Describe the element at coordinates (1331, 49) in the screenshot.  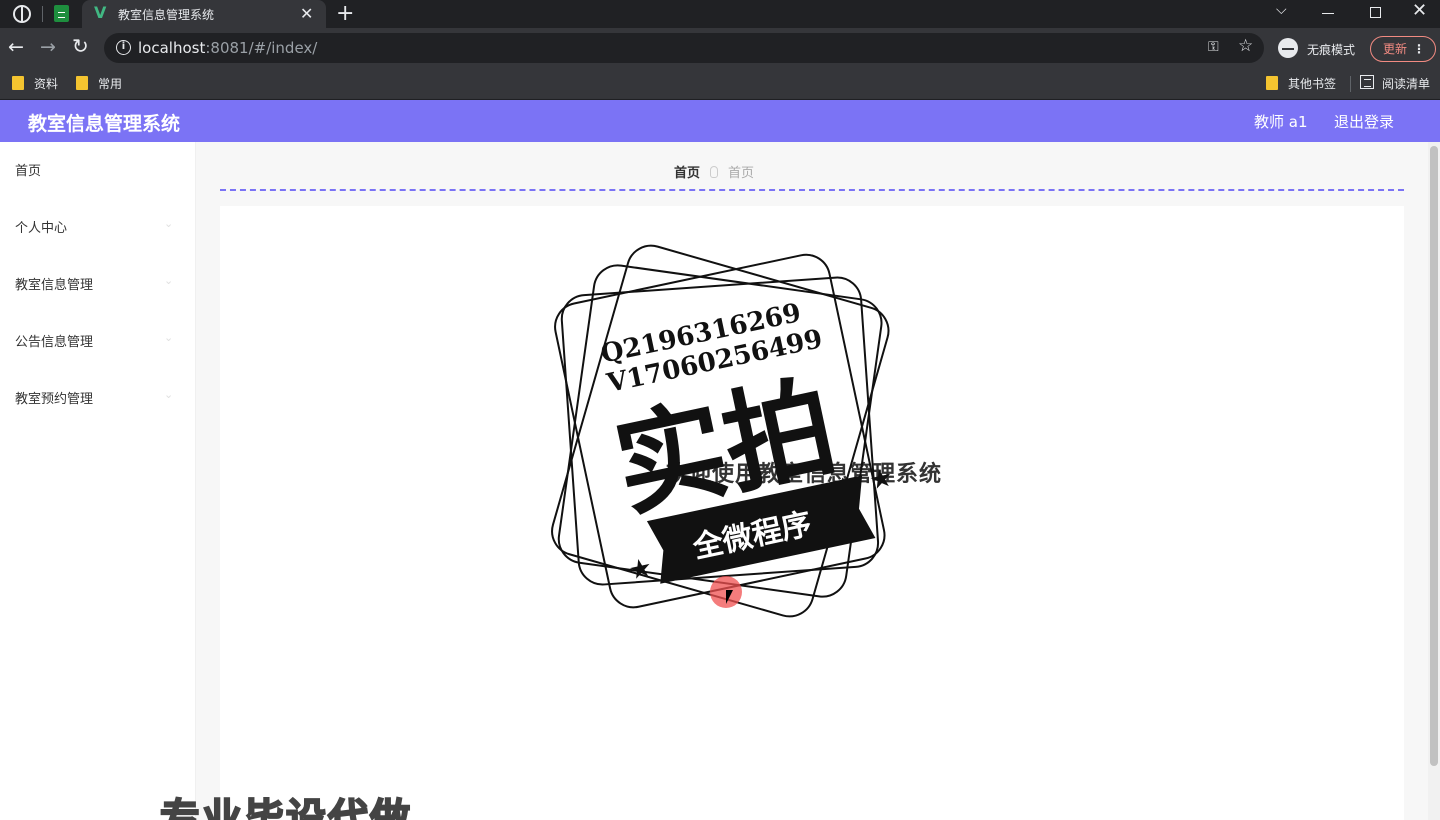
I see `incognito-label: 无痕模式` at that location.